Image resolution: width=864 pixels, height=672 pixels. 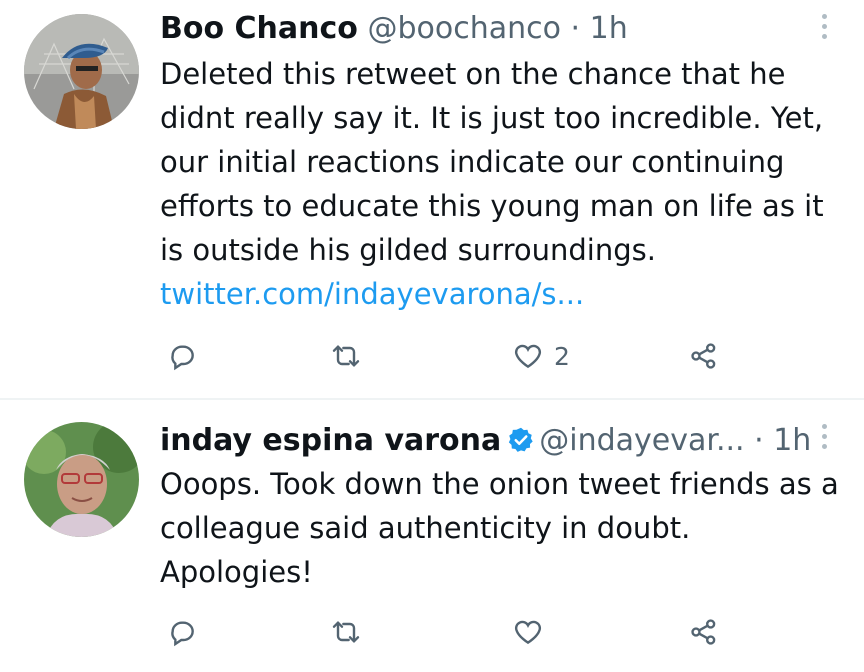 I want to click on tweet-header: inday espina varona @indayevar... · 1h, so click(x=492, y=441).